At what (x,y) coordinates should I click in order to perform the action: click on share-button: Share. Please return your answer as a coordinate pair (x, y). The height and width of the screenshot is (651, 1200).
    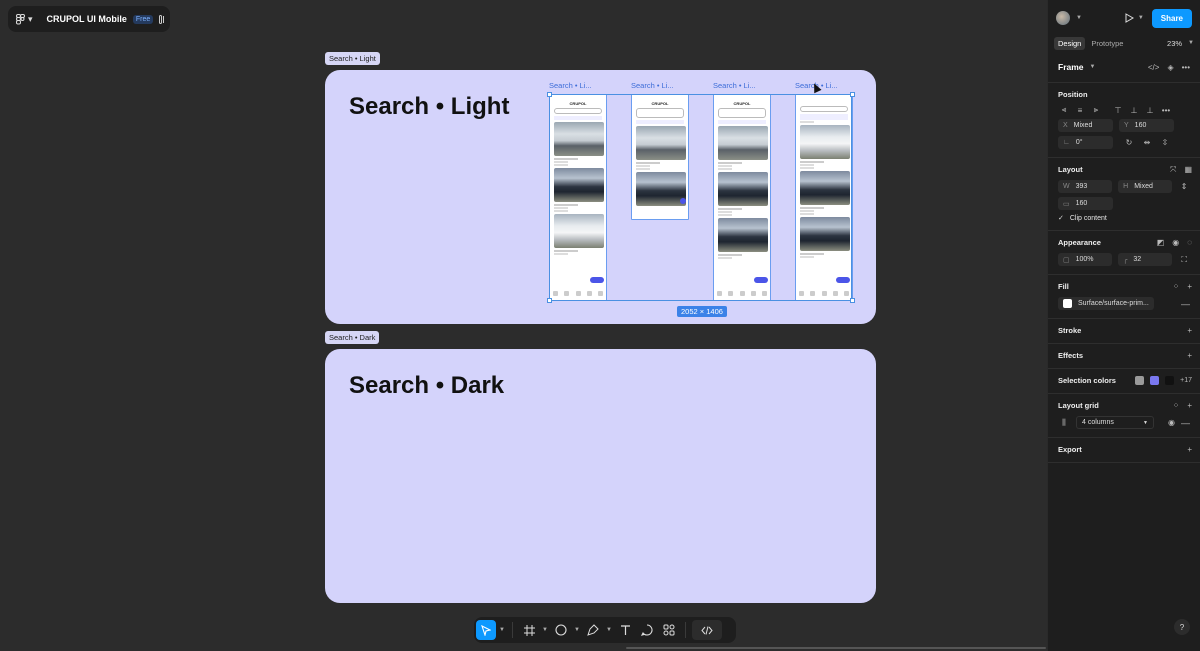
    Looking at the image, I should click on (1171, 18).